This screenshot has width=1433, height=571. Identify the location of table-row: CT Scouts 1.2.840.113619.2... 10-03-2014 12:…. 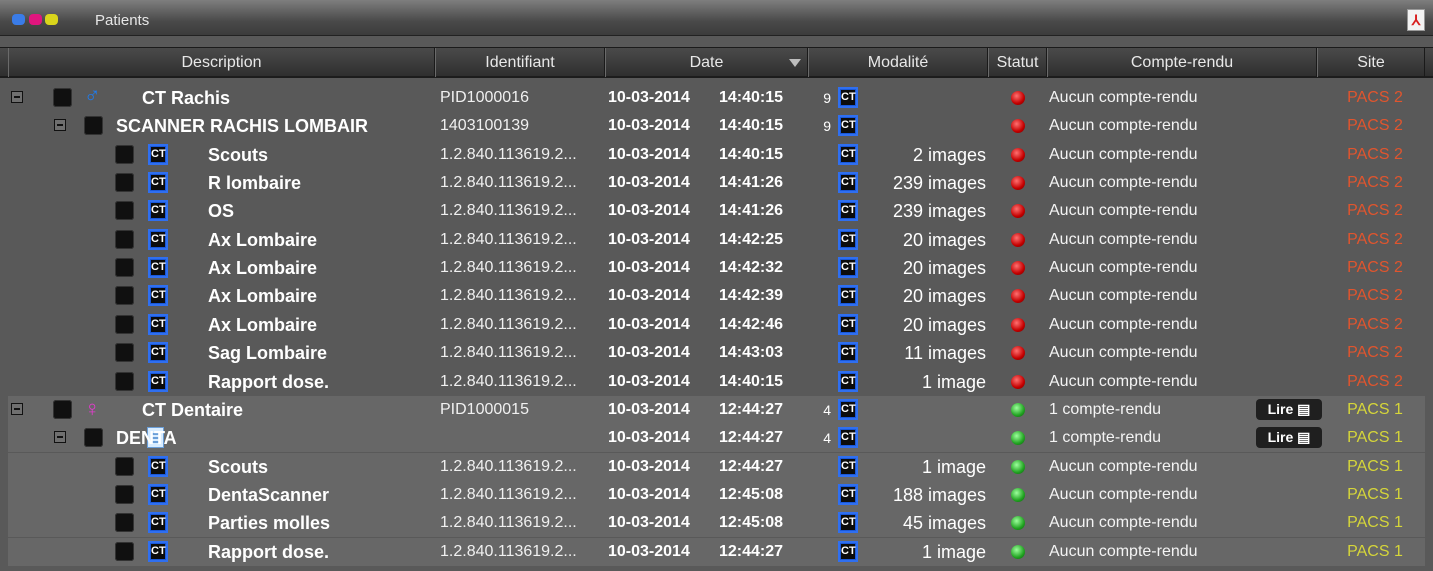
(716, 467).